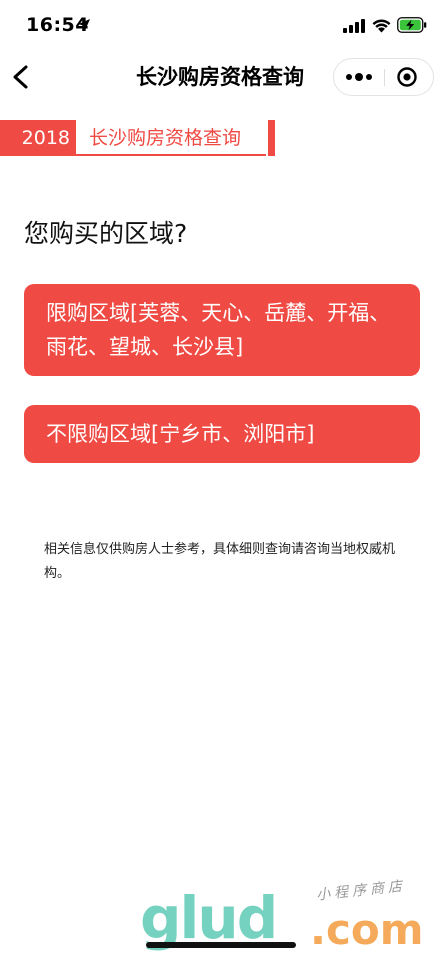  I want to click on status-bar: 16:54, so click(221, 26).